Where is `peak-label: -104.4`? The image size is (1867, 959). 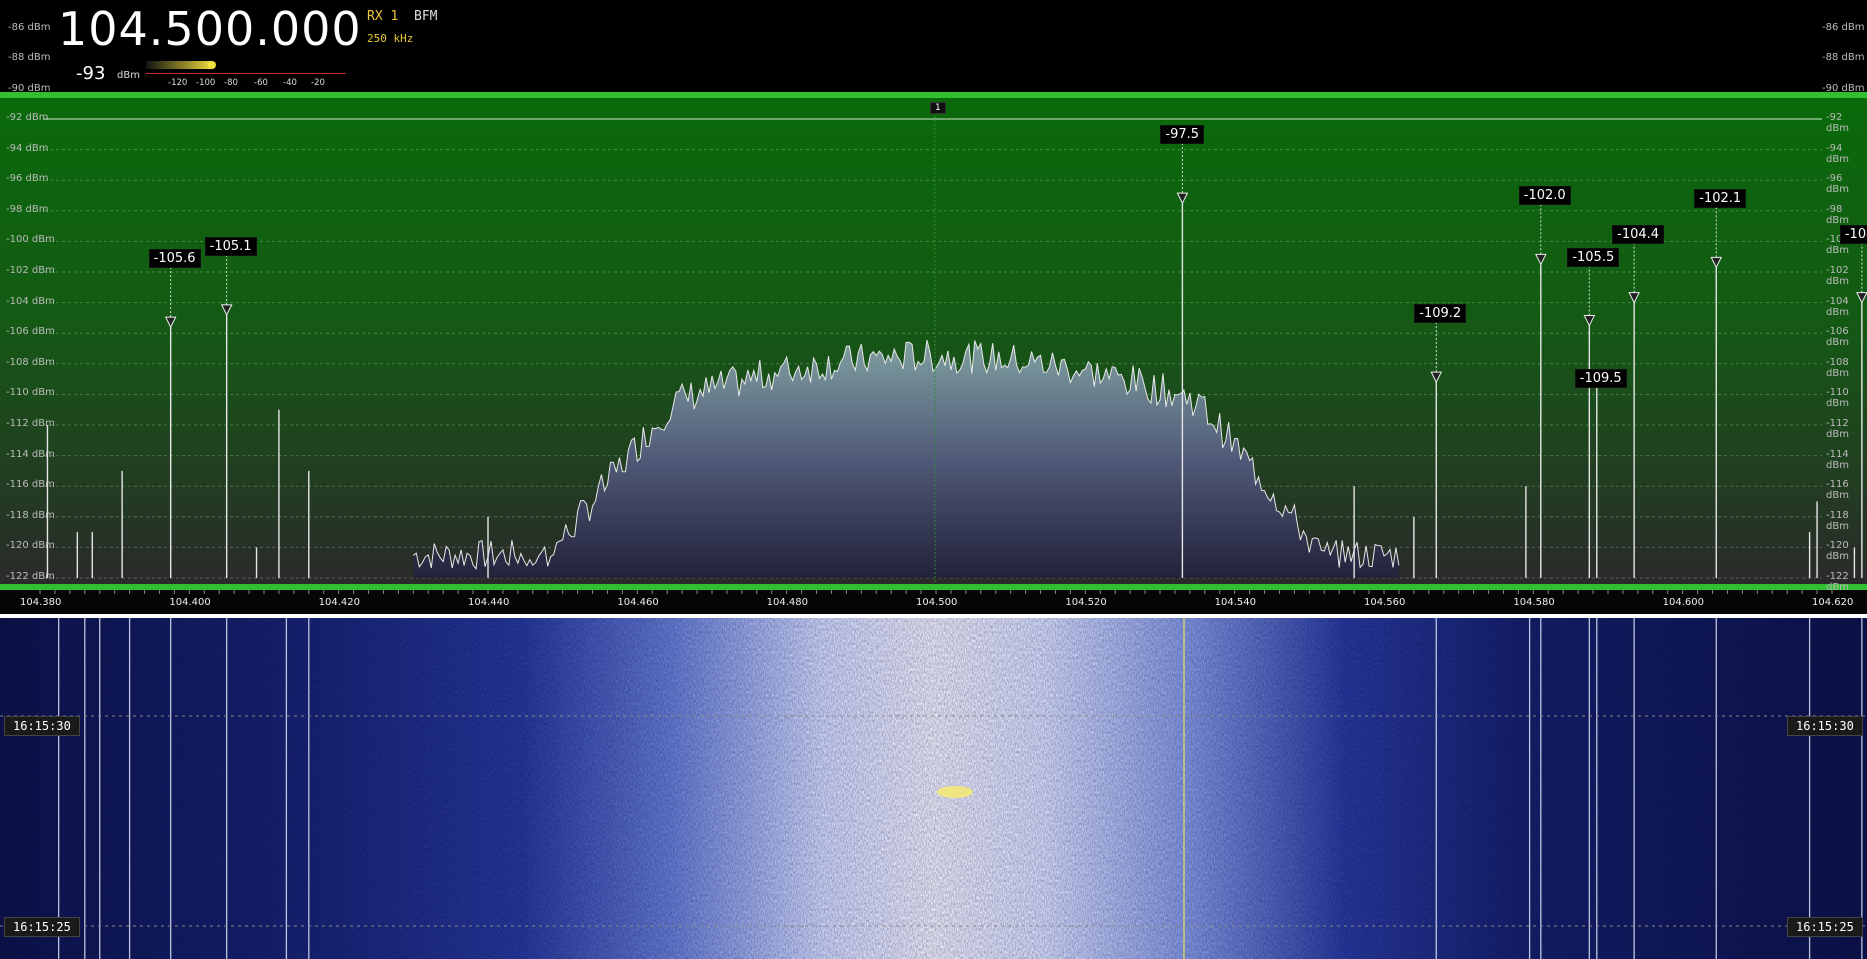
peak-label: -104.4 is located at coordinates (1638, 234).